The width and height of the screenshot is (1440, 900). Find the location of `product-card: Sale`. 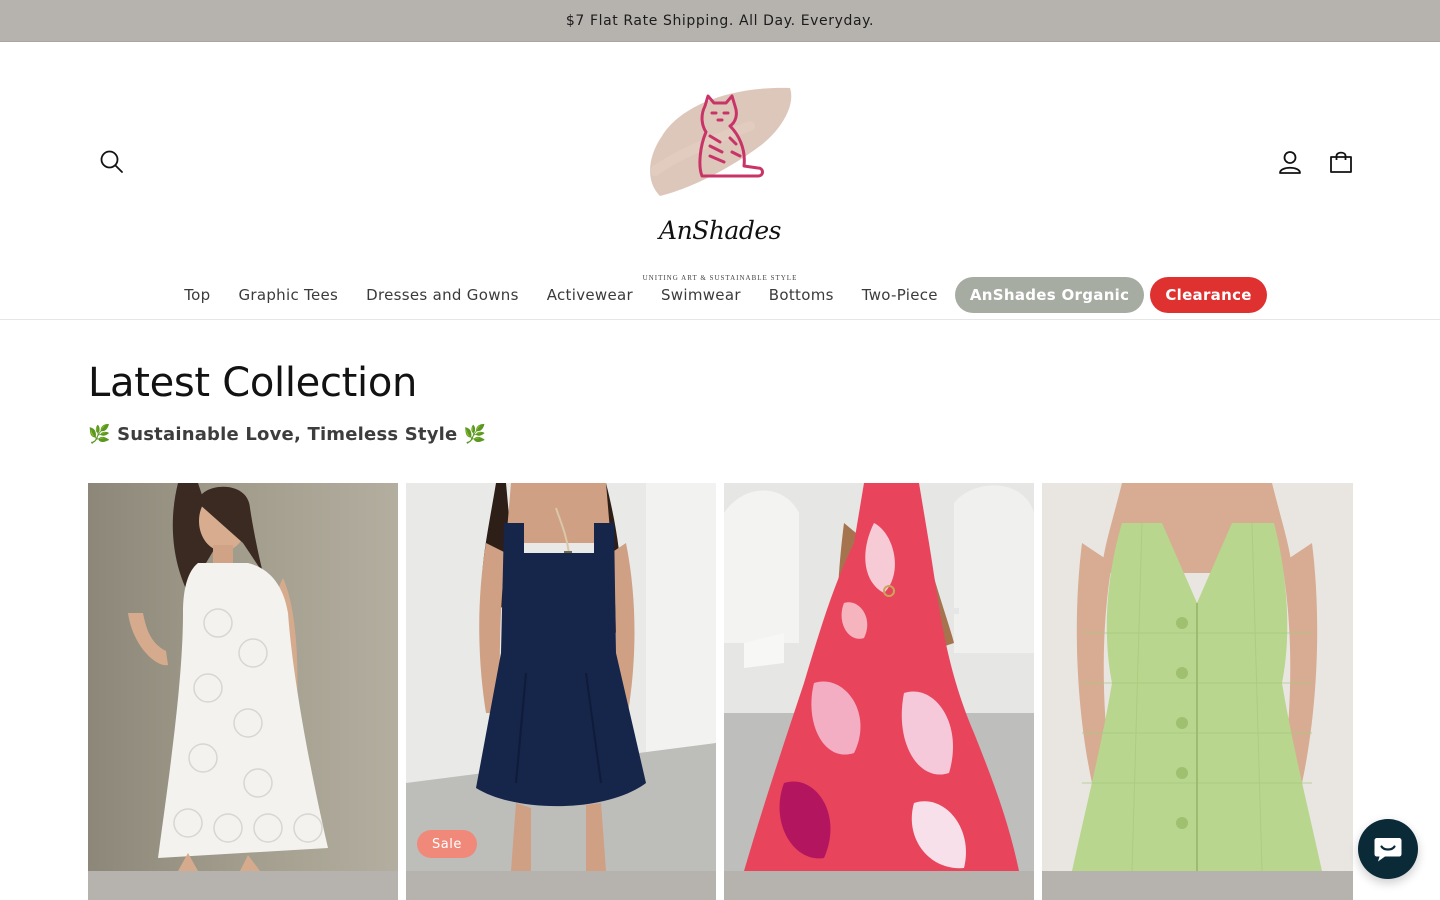

product-card: Sale is located at coordinates (561, 691).